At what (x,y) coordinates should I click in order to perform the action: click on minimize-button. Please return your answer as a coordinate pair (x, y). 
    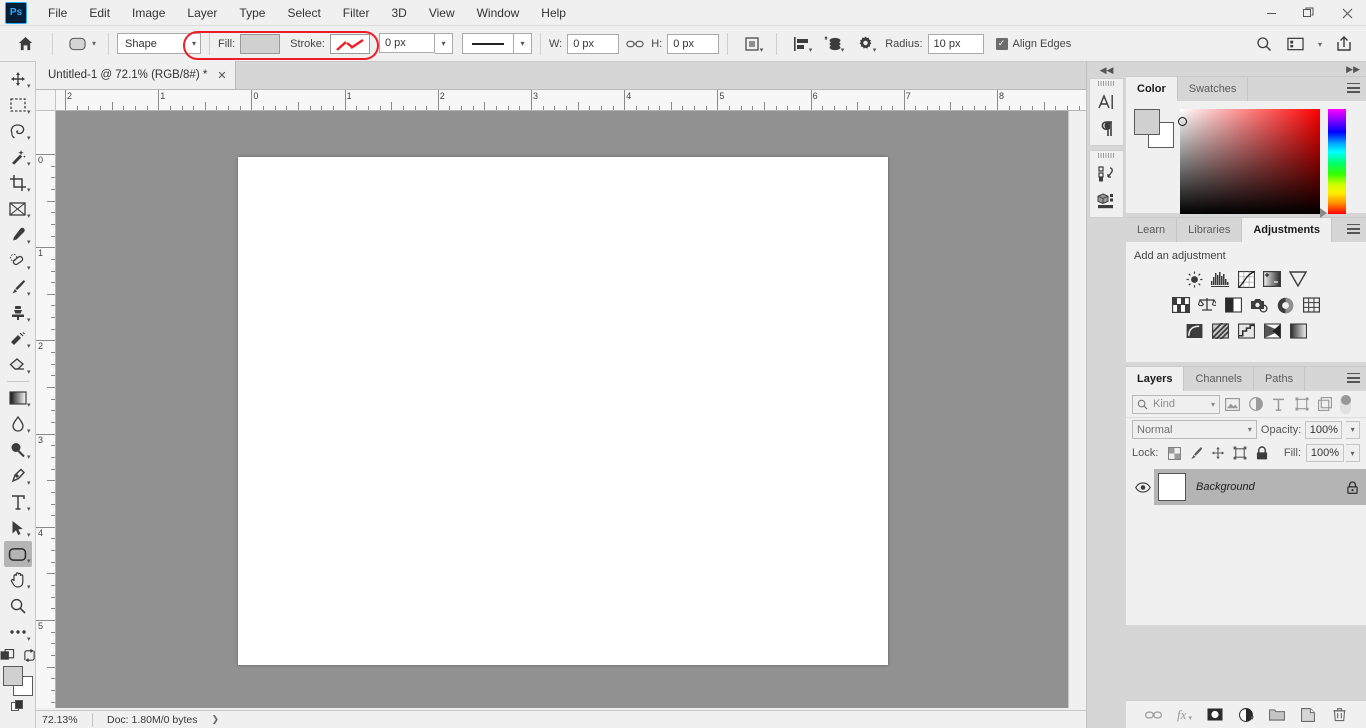
    Looking at the image, I should click on (1271, 13).